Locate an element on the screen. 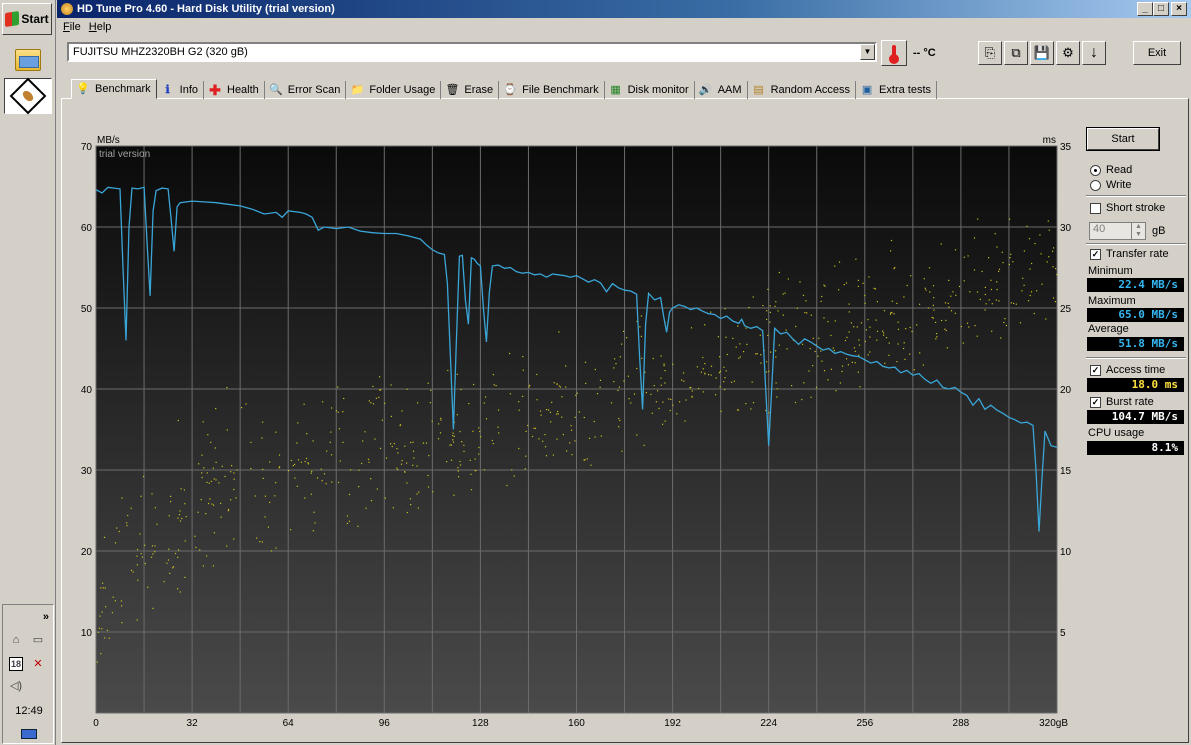 The height and width of the screenshot is (745, 1191). access-time-checkbox: ✓ Access time is located at coordinates (1127, 370).